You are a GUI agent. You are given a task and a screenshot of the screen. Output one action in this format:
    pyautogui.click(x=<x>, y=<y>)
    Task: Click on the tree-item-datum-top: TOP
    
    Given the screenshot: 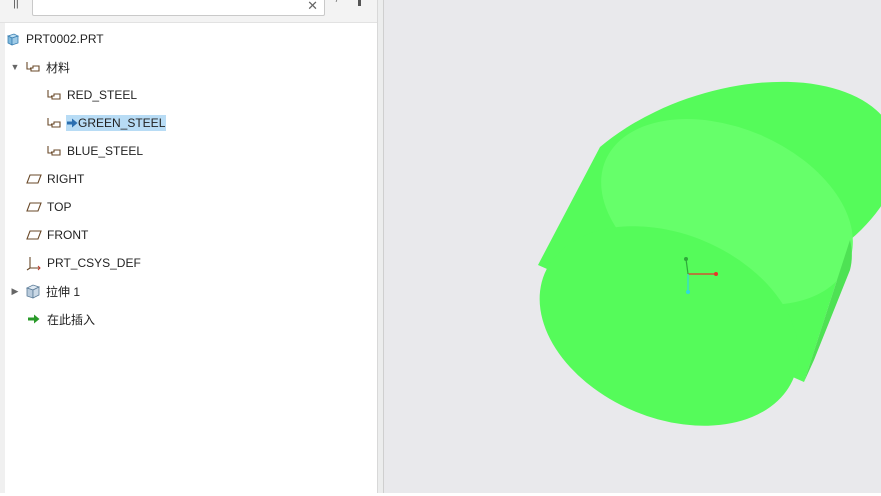 What is the action you would take?
    pyautogui.click(x=49, y=207)
    